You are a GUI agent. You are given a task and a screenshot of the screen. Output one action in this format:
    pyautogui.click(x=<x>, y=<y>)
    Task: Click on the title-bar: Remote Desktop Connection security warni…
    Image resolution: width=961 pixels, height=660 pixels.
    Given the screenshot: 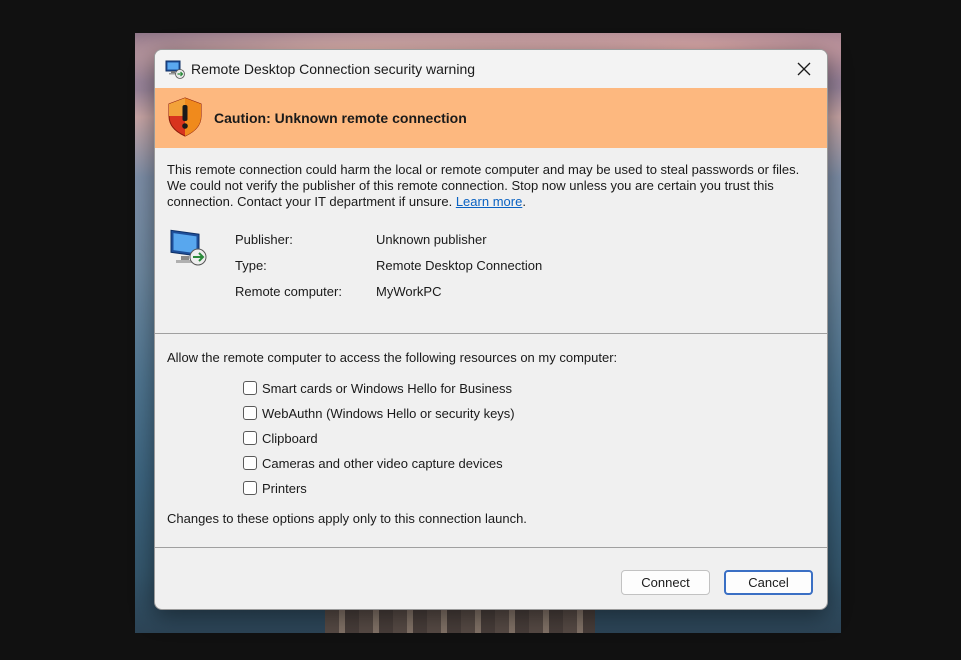 What is the action you would take?
    pyautogui.click(x=491, y=69)
    